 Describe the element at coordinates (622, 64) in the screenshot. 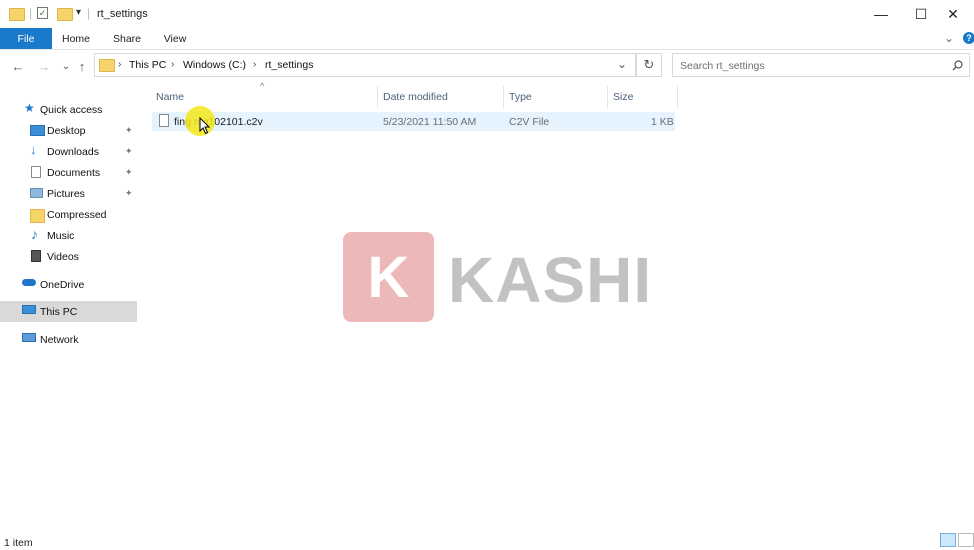

I see `address-dropdown-icon: ⌄` at that location.